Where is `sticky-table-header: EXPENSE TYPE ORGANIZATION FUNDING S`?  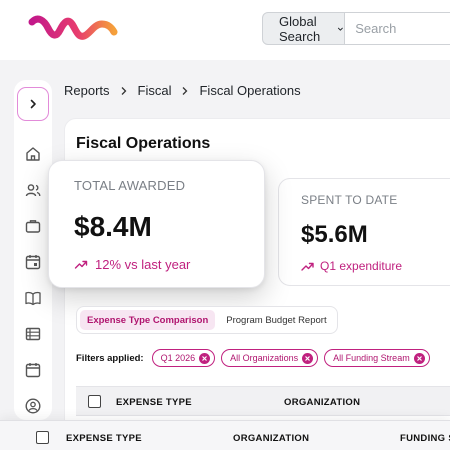 sticky-table-header: EXPENSE TYPE ORGANIZATION FUNDING S is located at coordinates (225, 435).